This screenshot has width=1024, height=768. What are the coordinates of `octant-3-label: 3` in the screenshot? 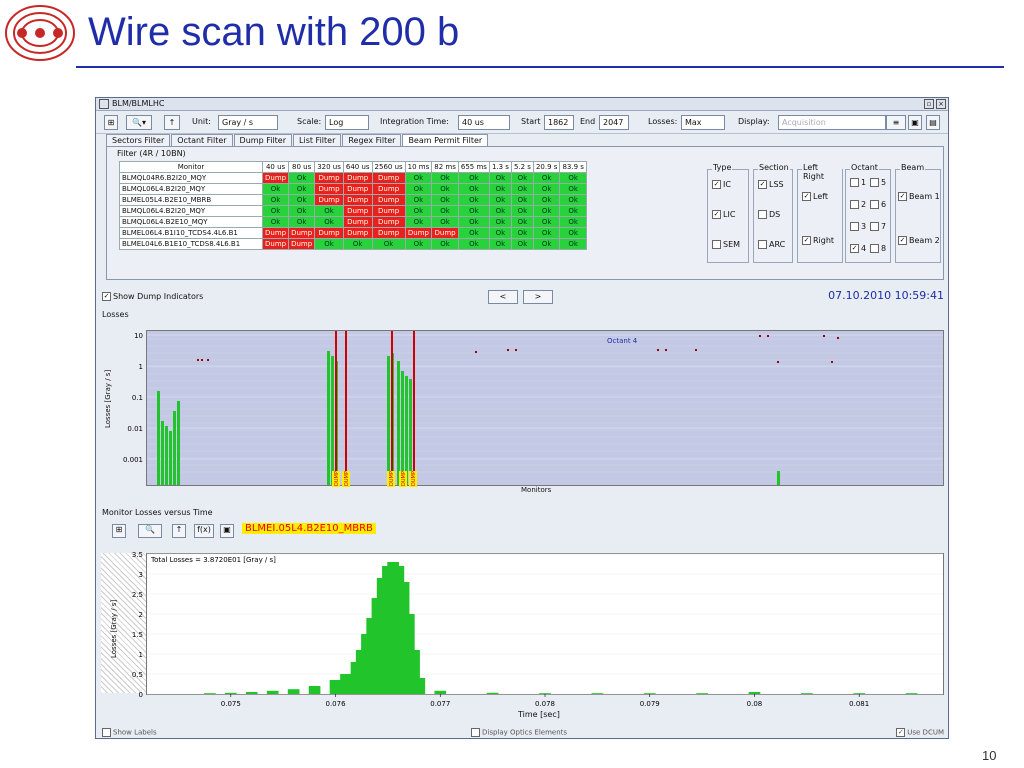 It's located at (864, 226).